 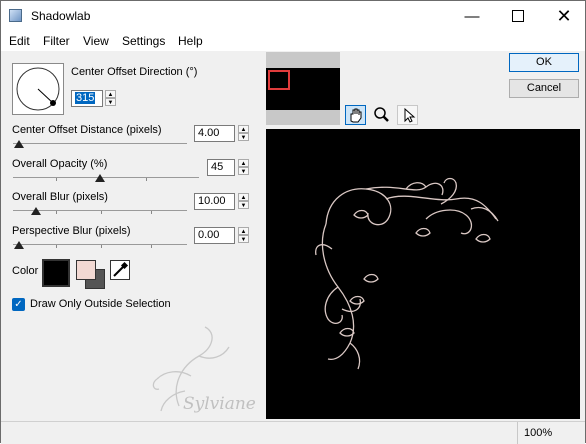 What do you see at coordinates (96, 41) in the screenshot?
I see `menu-view: View` at bounding box center [96, 41].